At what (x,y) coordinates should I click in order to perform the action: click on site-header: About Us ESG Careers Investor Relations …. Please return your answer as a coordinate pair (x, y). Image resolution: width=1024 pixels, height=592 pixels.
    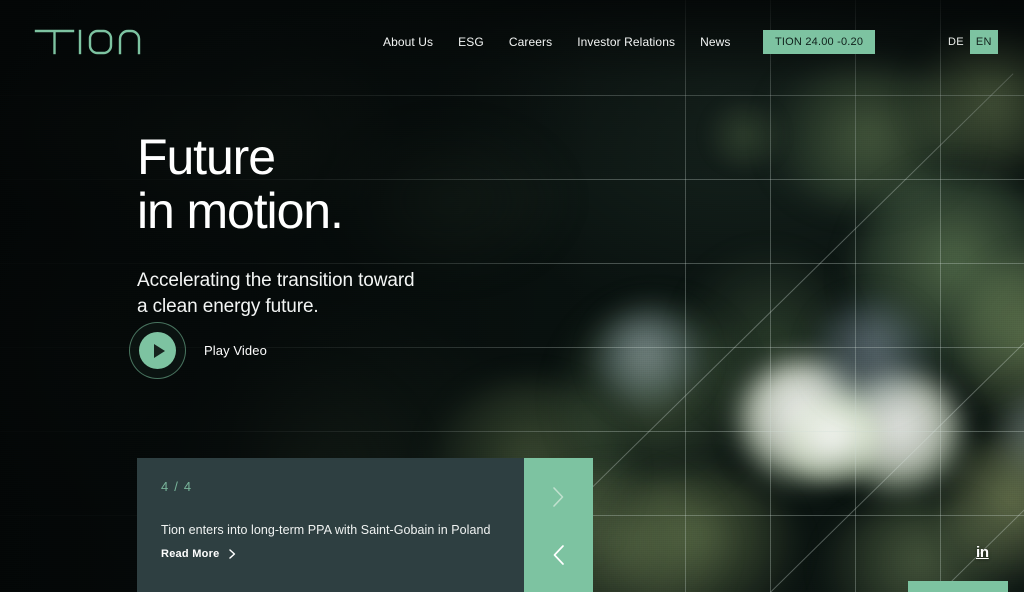
    Looking at the image, I should click on (512, 42).